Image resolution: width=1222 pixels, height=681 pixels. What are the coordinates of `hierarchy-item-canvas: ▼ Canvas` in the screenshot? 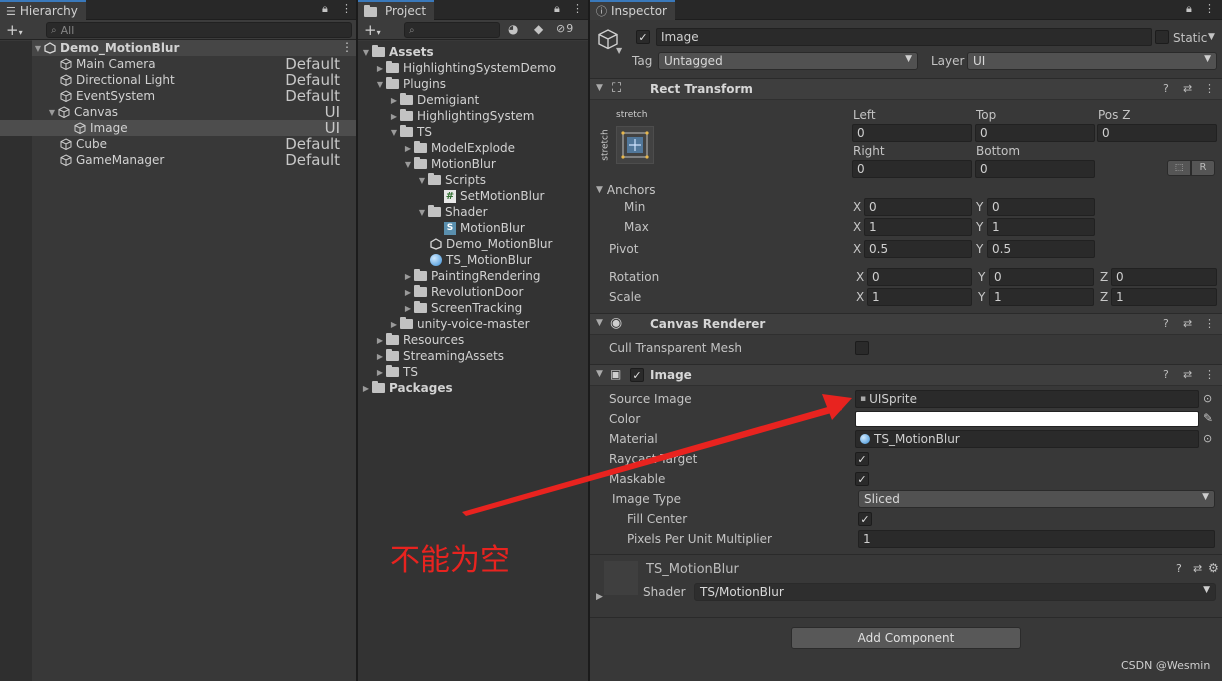 It's located at (82, 112).